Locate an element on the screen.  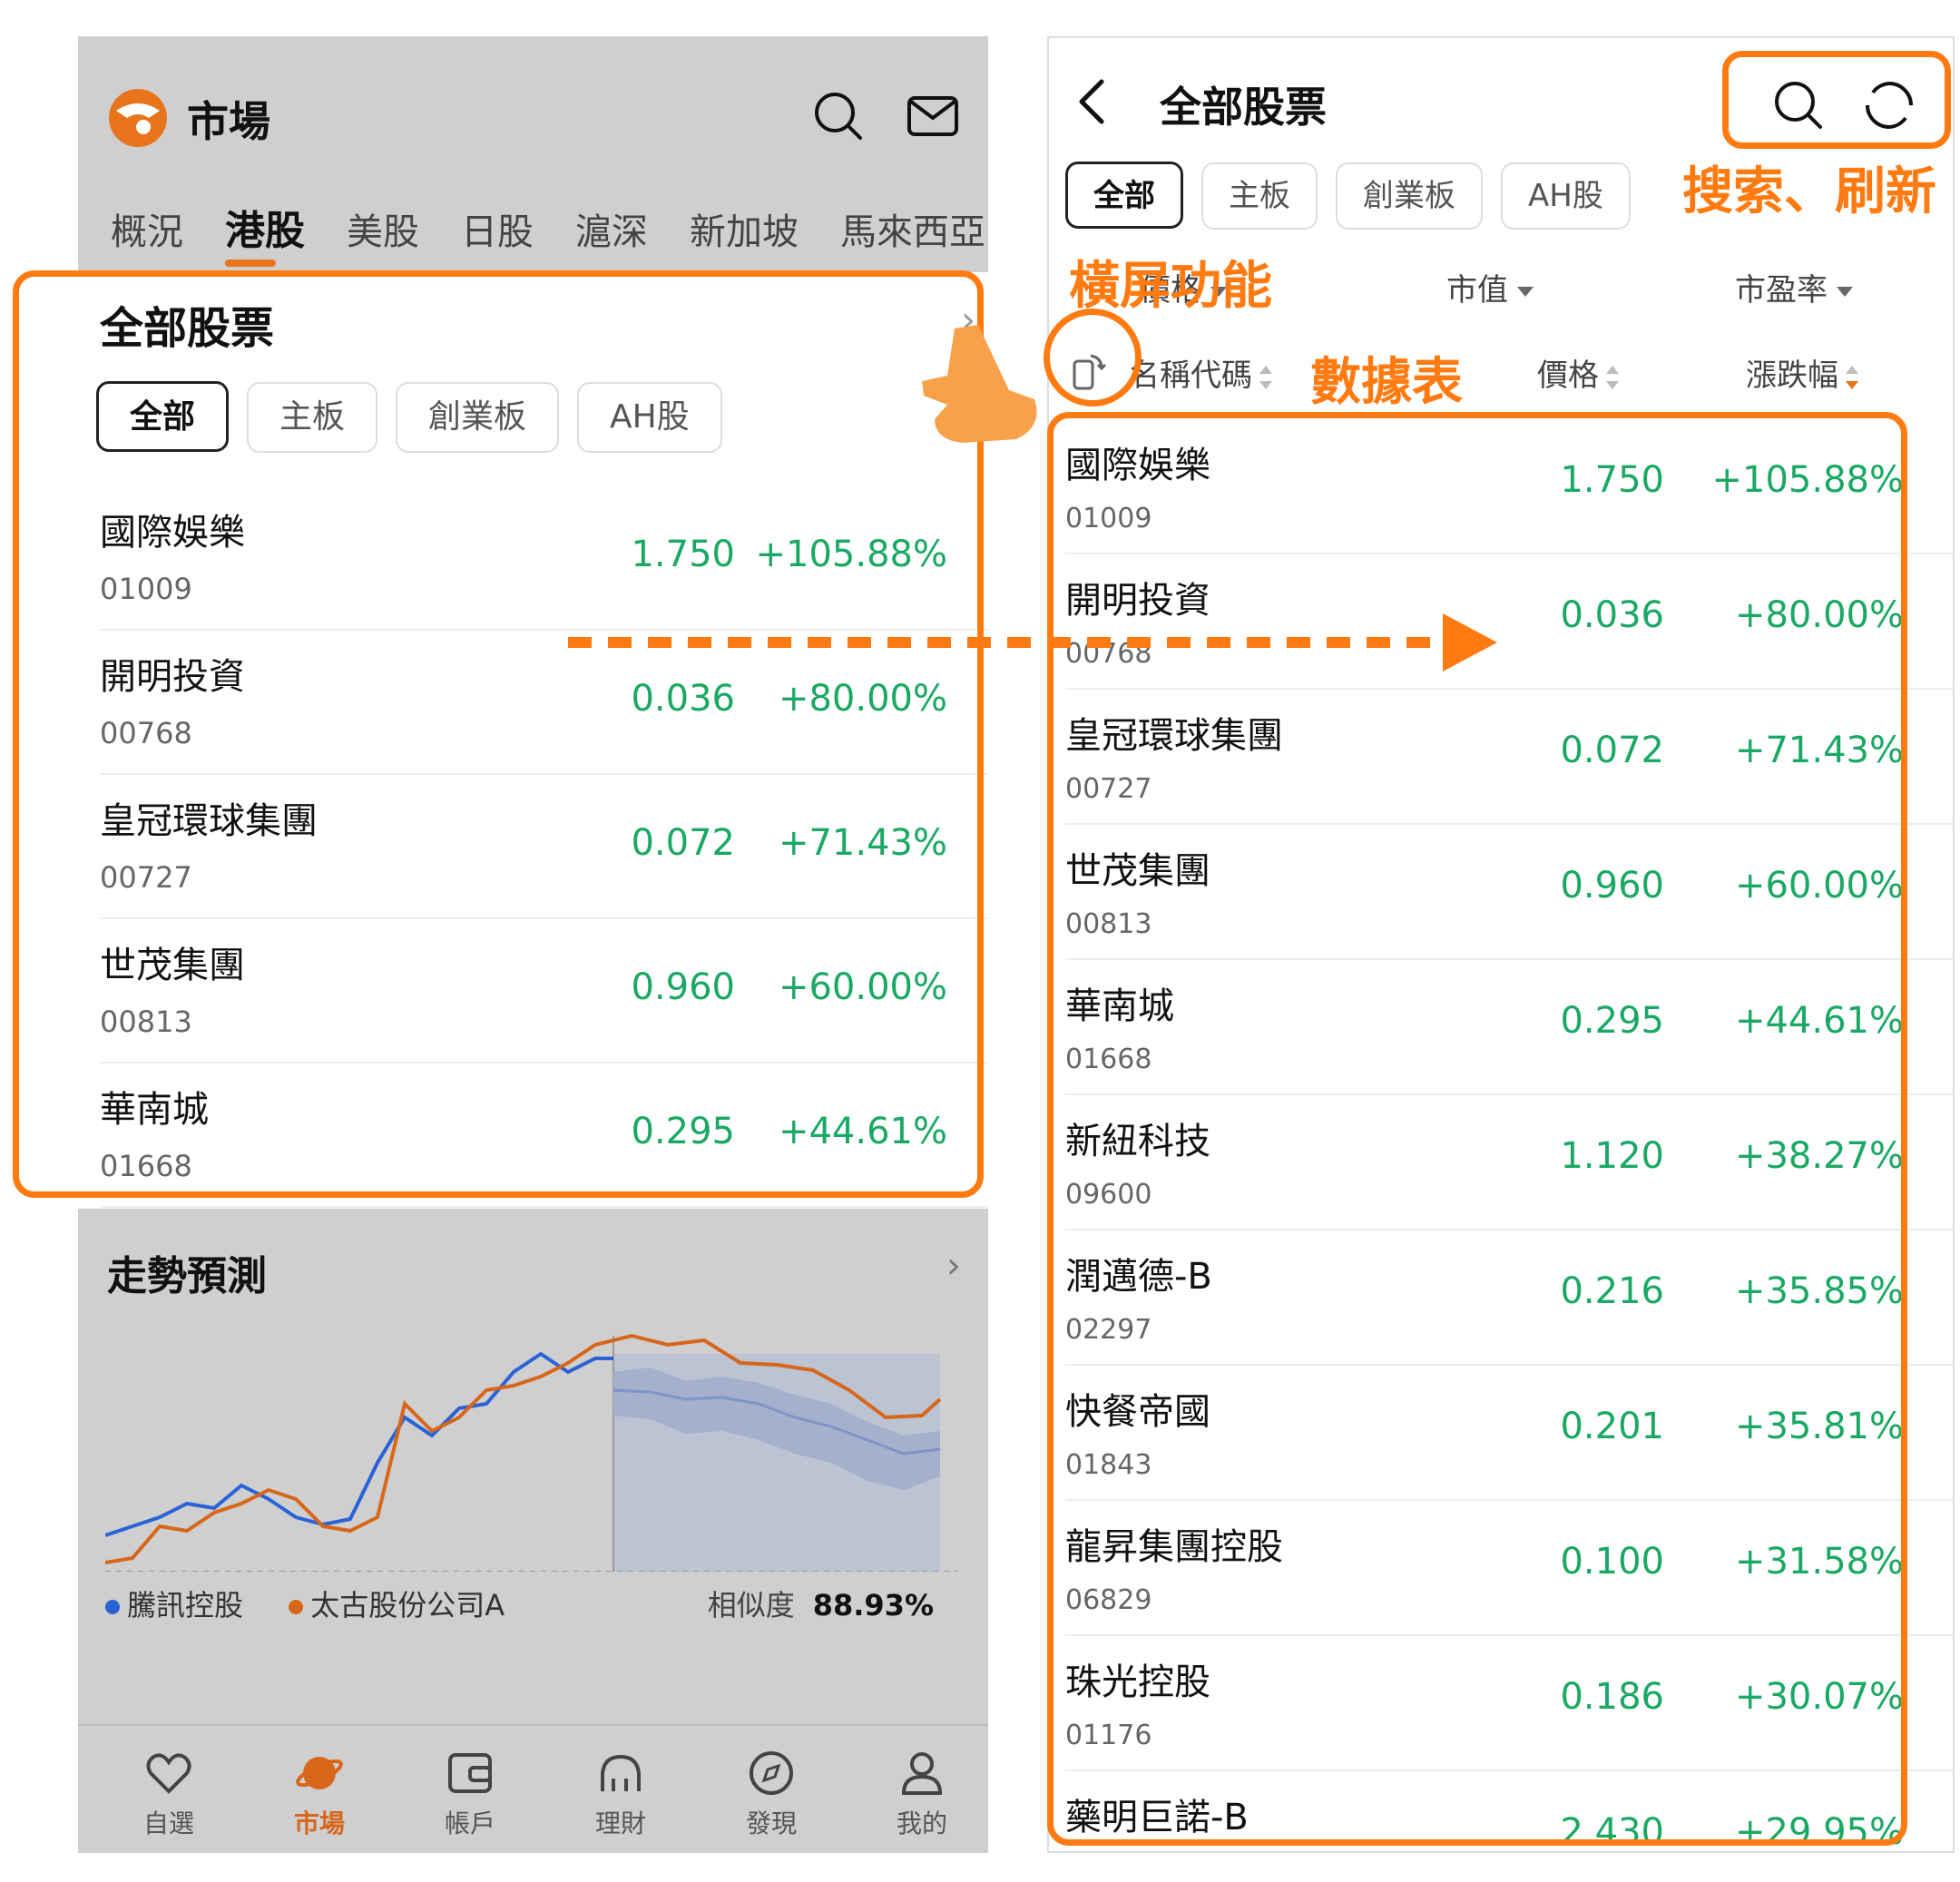
chip-main-board: 主板 is located at coordinates (1259, 196).